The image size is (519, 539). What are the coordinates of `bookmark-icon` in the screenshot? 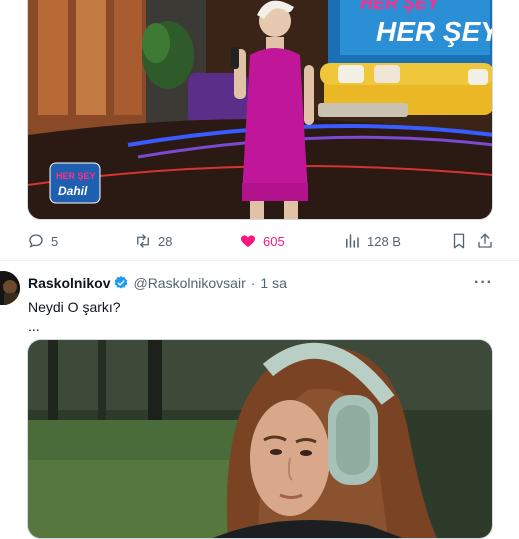 It's located at (459, 241).